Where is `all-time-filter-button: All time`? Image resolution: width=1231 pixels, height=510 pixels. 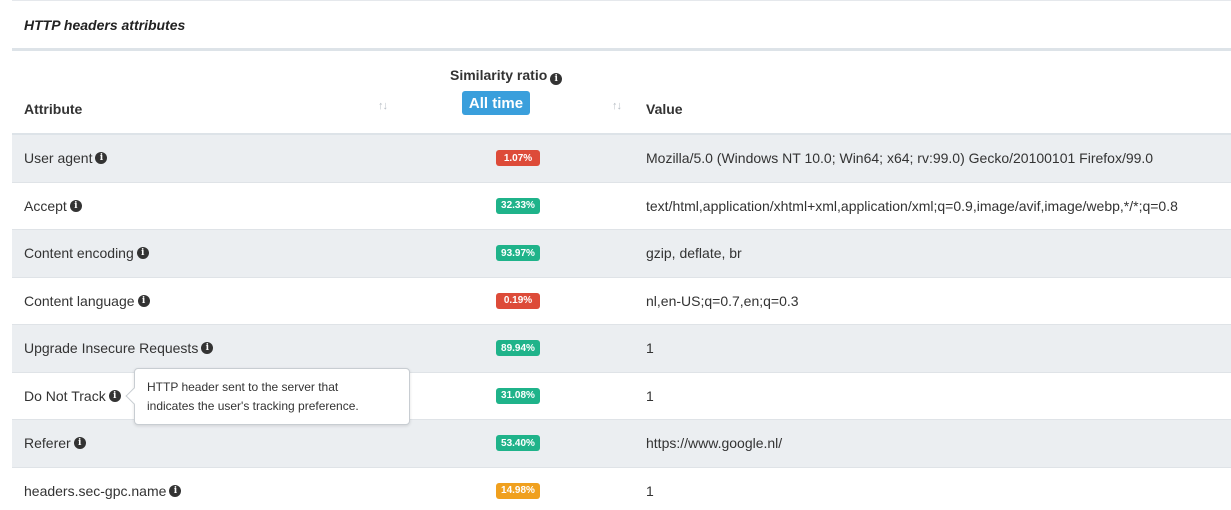 all-time-filter-button: All time is located at coordinates (496, 103).